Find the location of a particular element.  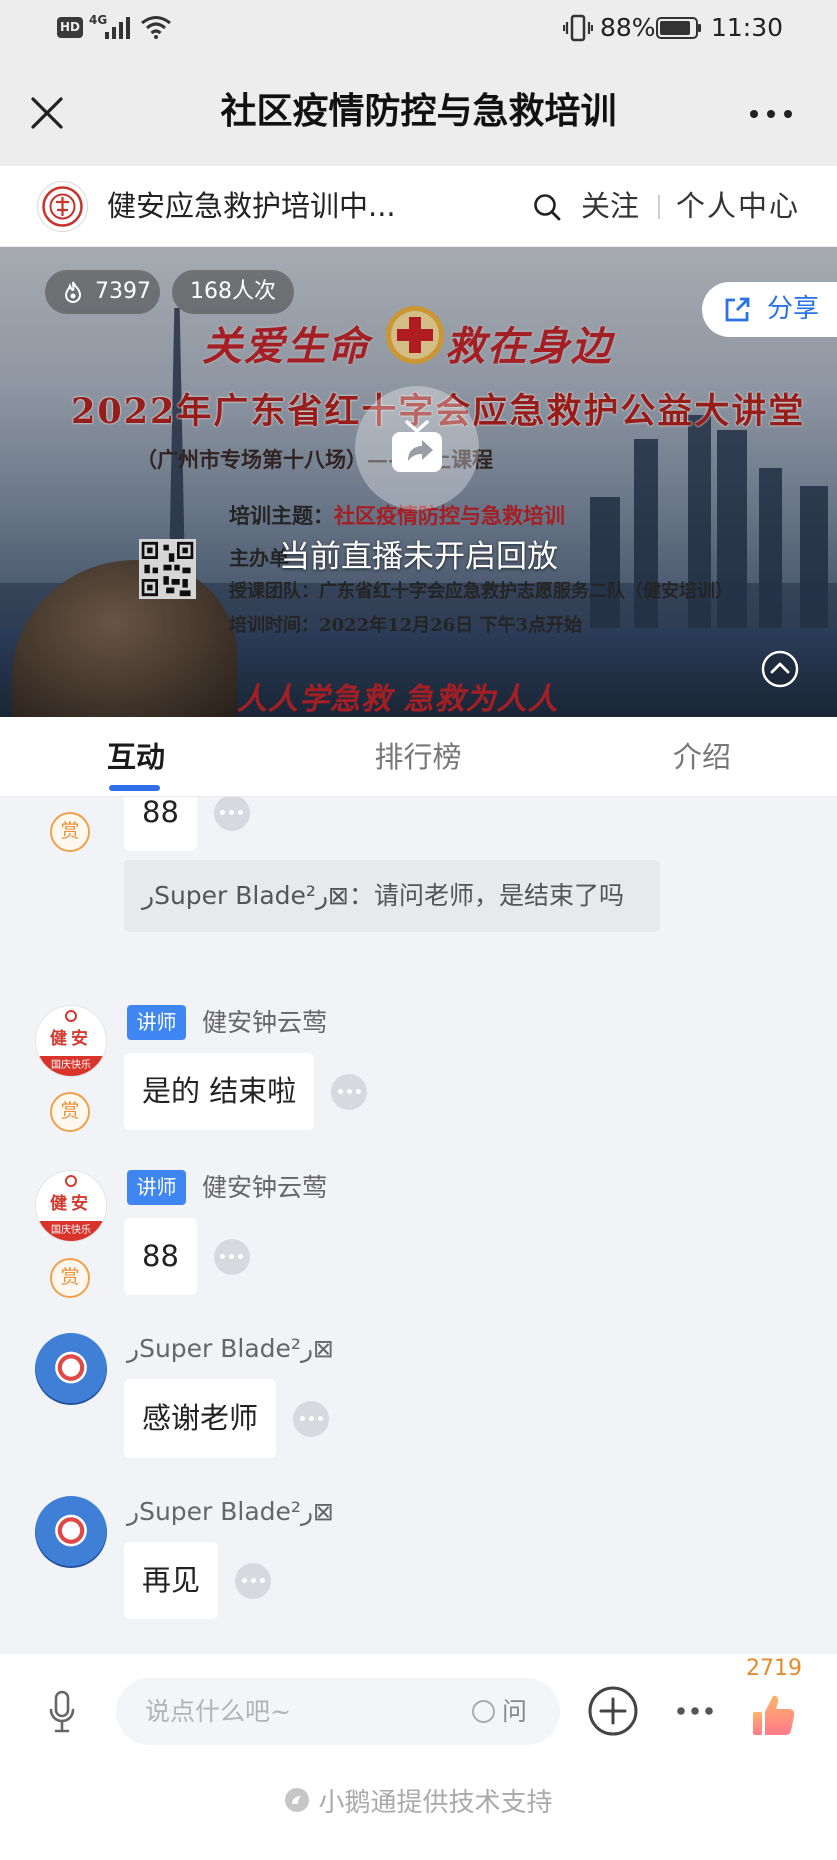

ask-question-label: 问 is located at coordinates (514, 1711).